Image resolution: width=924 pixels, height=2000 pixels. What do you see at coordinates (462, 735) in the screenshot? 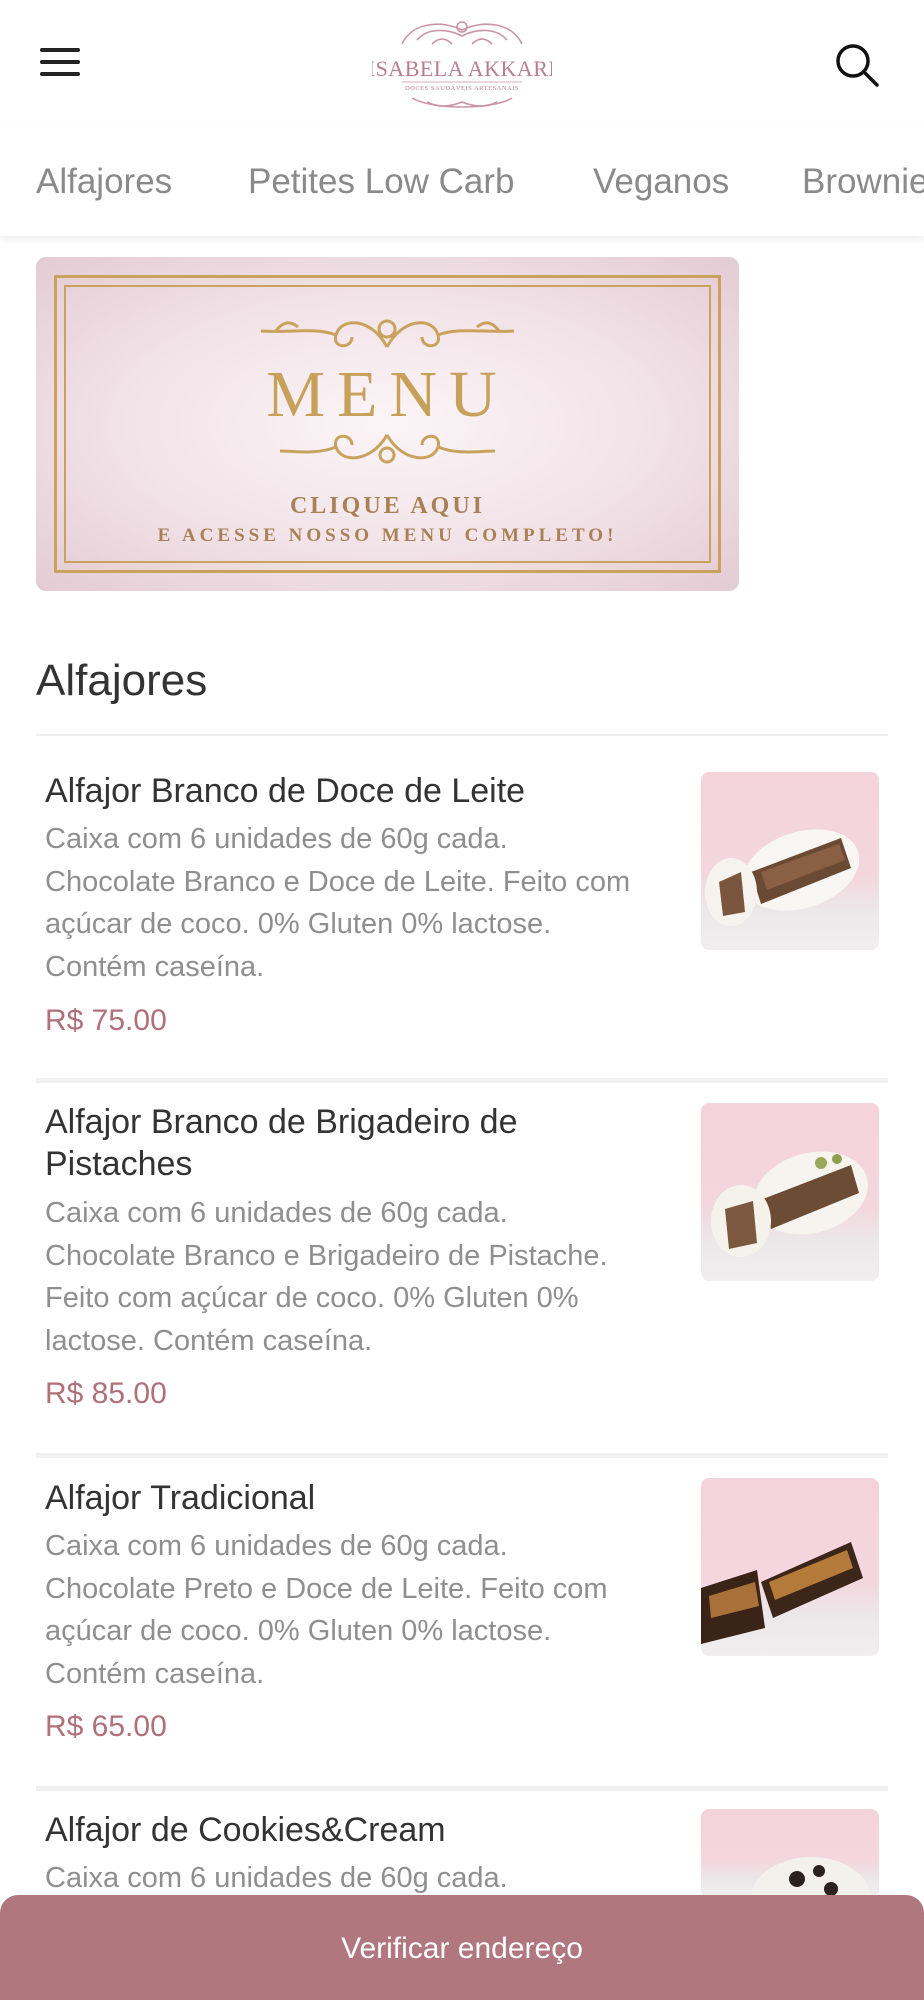
I see `section-divider` at bounding box center [462, 735].